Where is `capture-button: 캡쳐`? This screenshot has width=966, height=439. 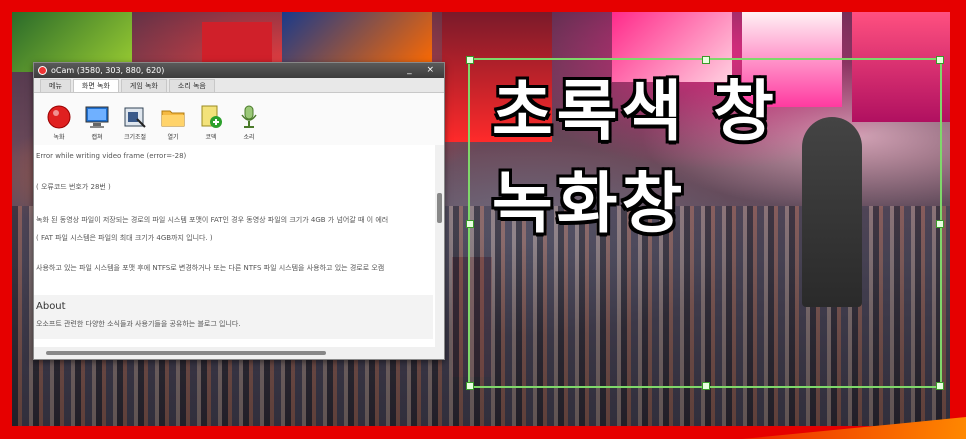
capture-button: 캡쳐 is located at coordinates (97, 119).